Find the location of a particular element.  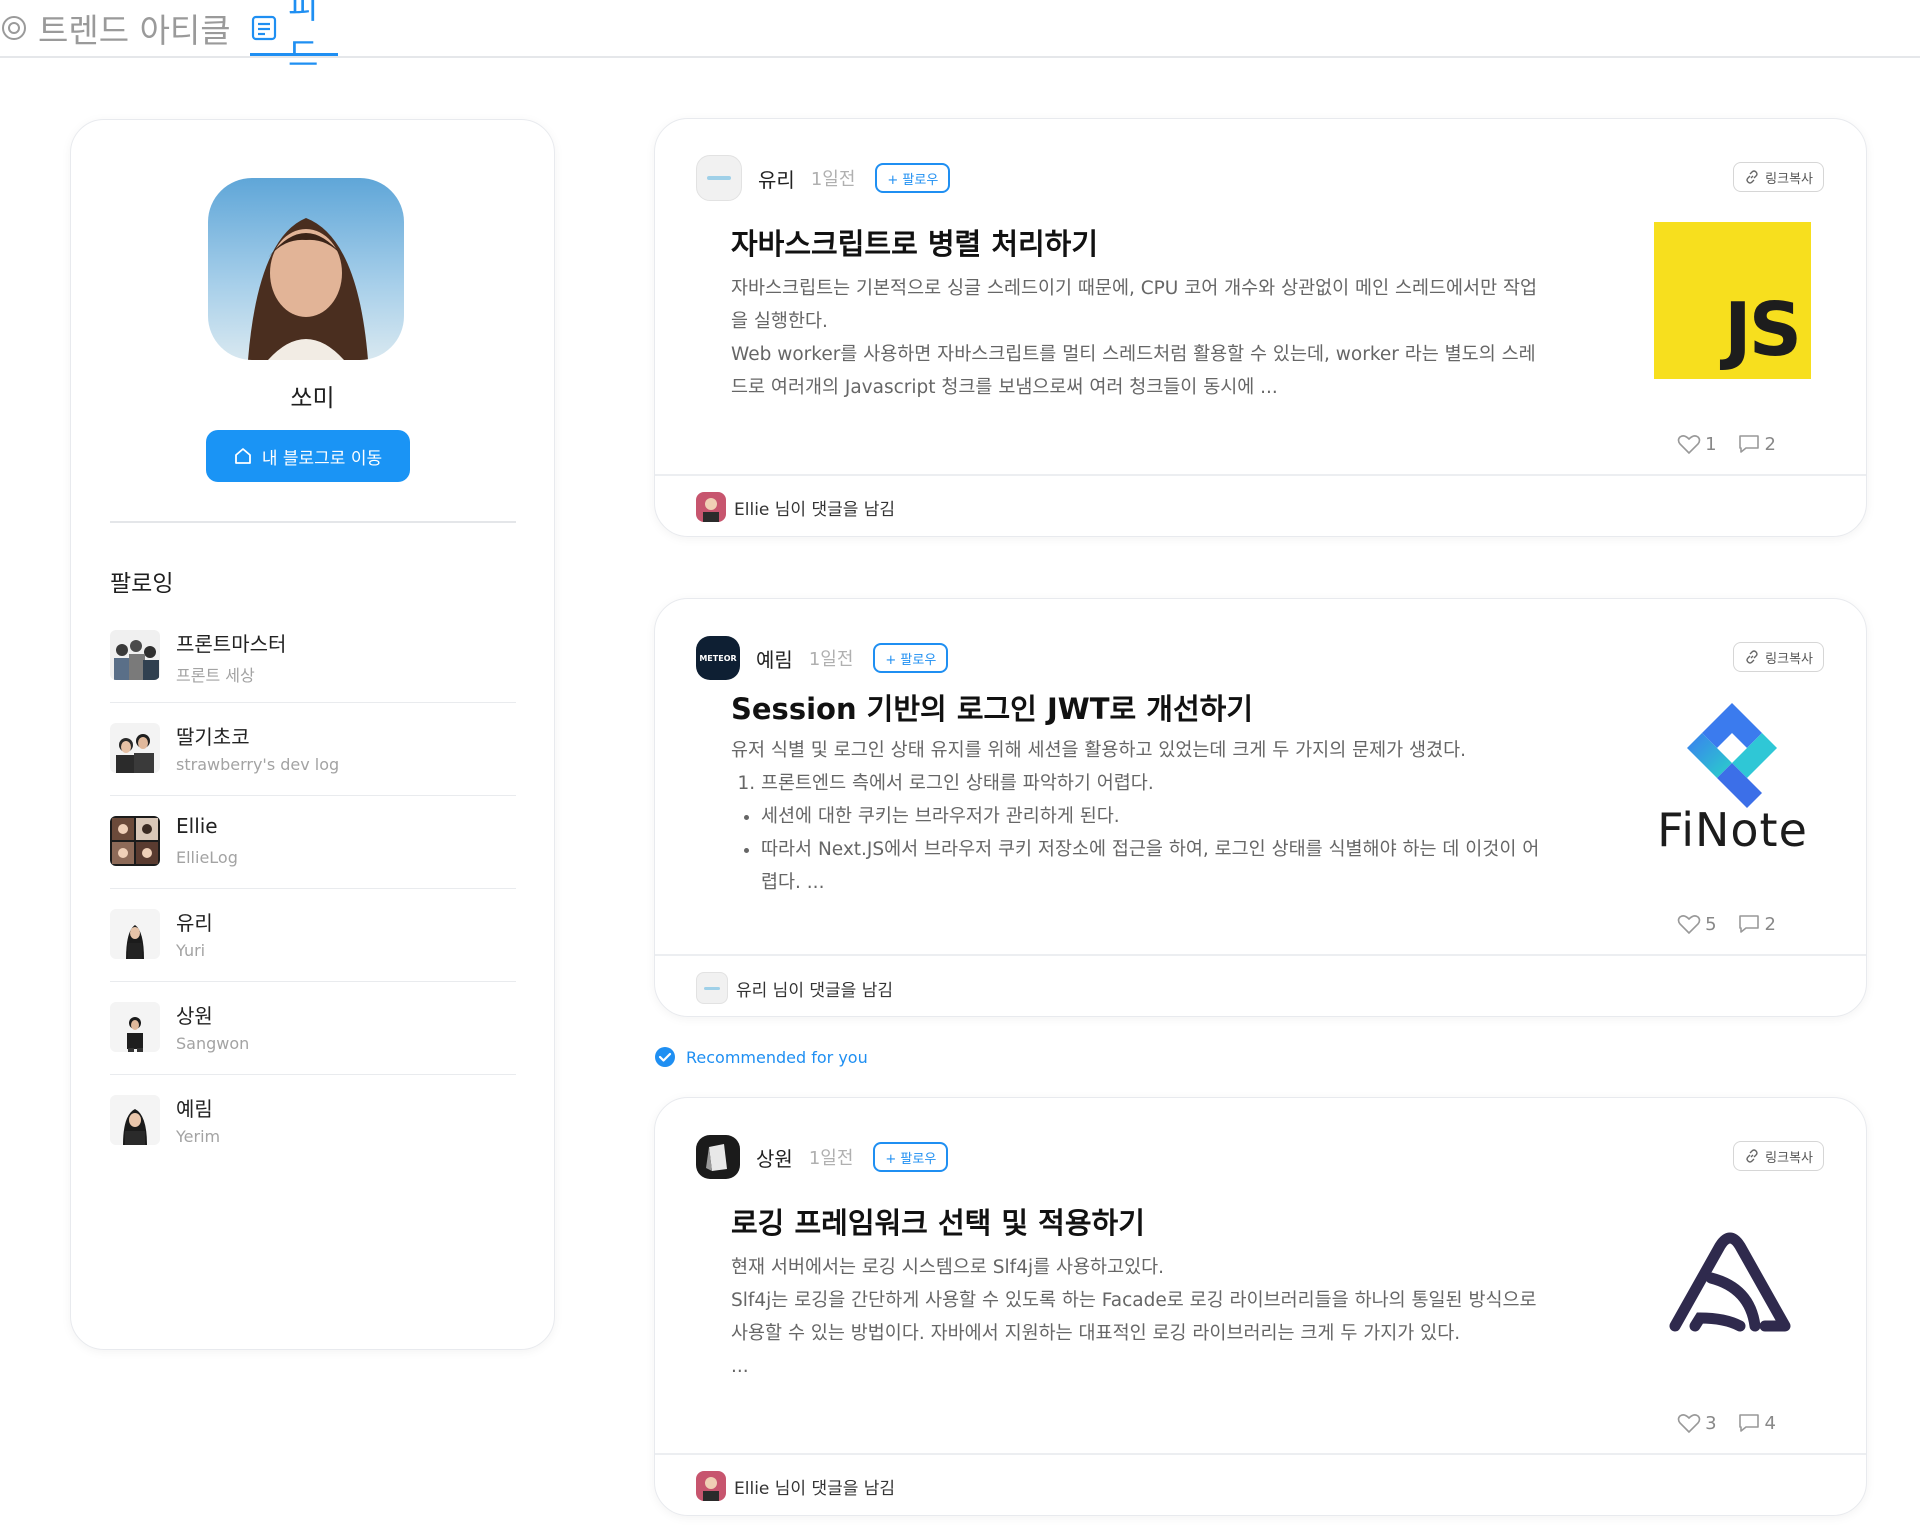

meteor-avatar-text: METEOR is located at coordinates (718, 658).